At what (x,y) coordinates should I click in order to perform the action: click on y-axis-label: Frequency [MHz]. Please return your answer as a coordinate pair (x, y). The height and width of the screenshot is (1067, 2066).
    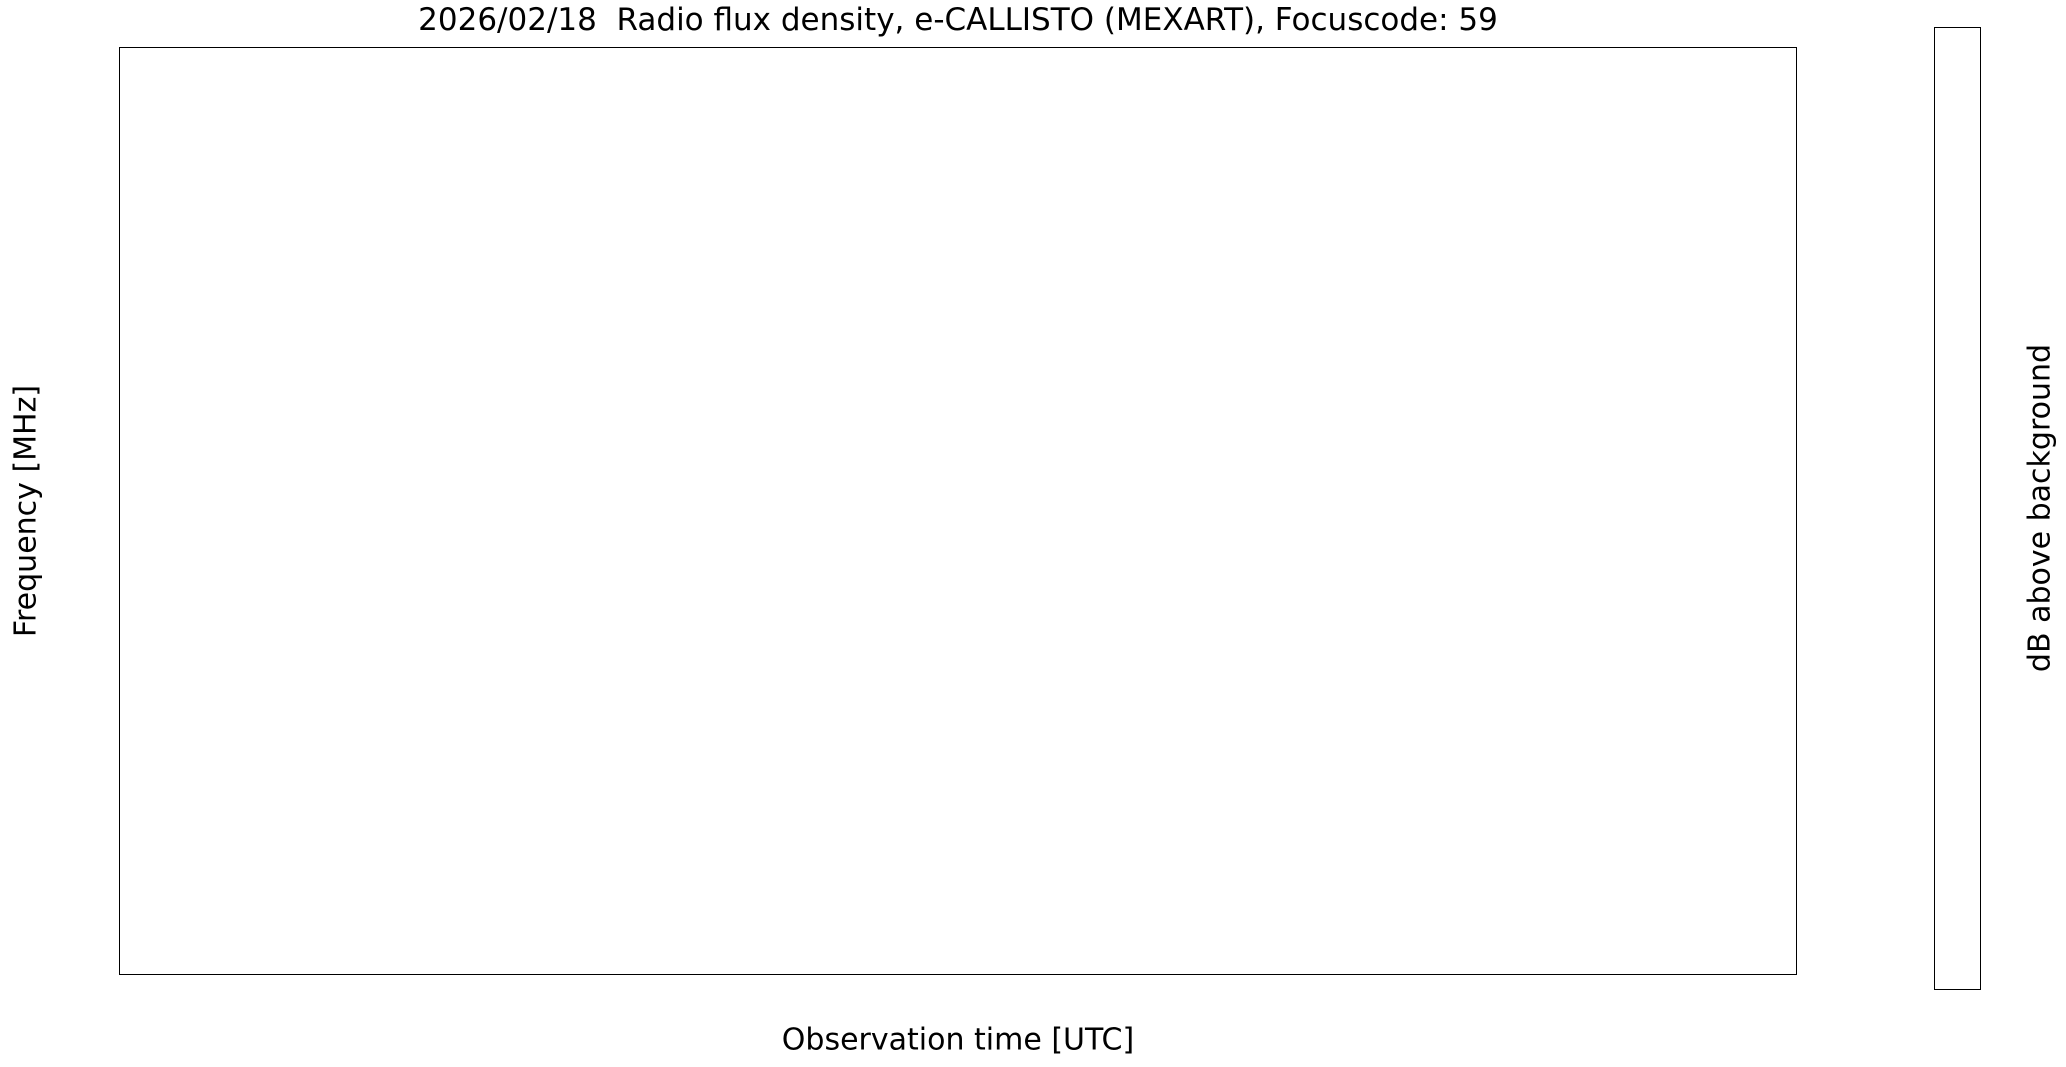
    Looking at the image, I should click on (26, 511).